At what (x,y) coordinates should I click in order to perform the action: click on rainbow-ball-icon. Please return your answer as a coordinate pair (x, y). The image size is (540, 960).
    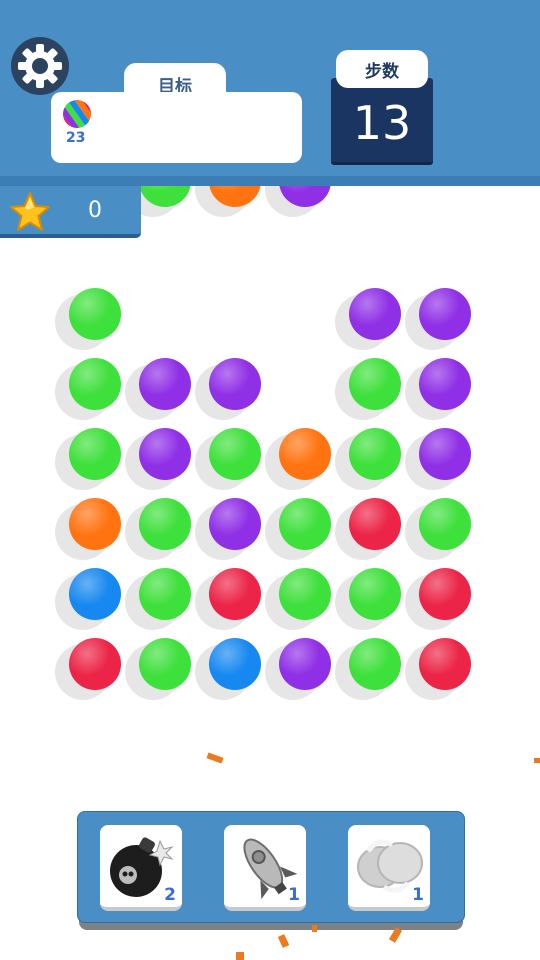
    Looking at the image, I should click on (77, 114).